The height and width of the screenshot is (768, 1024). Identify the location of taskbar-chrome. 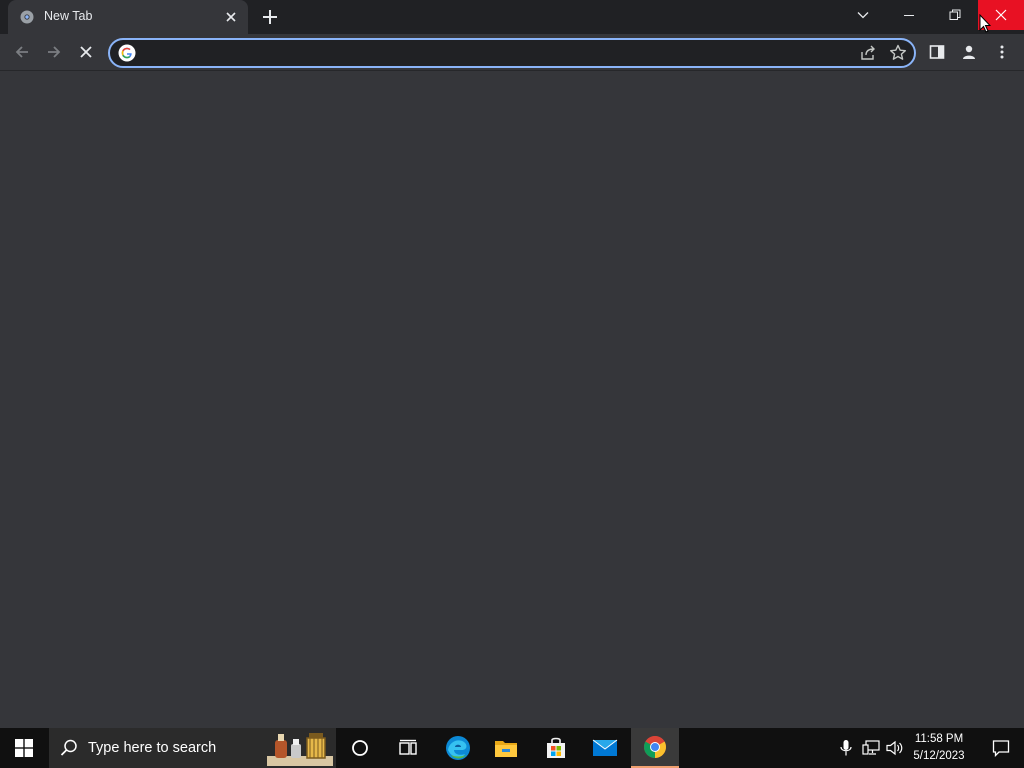
(655, 748).